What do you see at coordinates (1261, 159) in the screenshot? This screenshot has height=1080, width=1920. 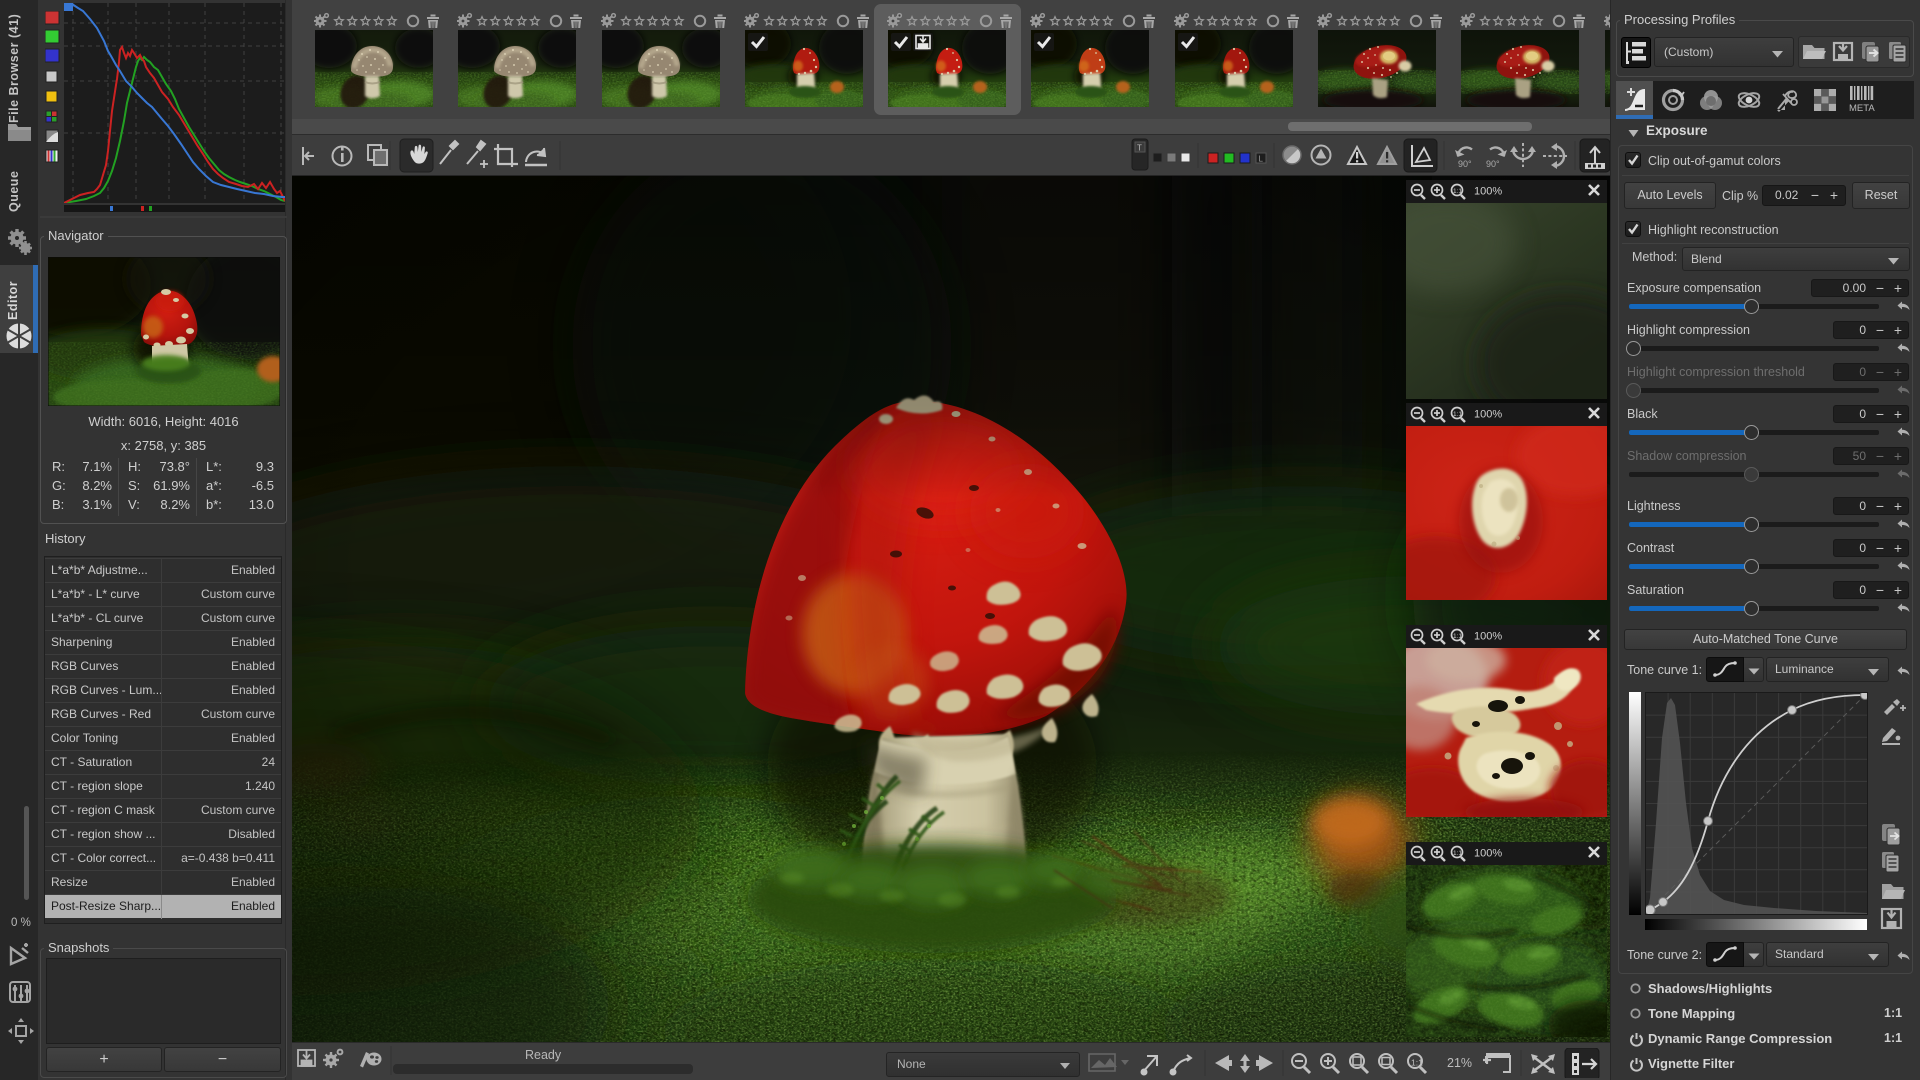 I see `svg-text: L` at bounding box center [1261, 159].